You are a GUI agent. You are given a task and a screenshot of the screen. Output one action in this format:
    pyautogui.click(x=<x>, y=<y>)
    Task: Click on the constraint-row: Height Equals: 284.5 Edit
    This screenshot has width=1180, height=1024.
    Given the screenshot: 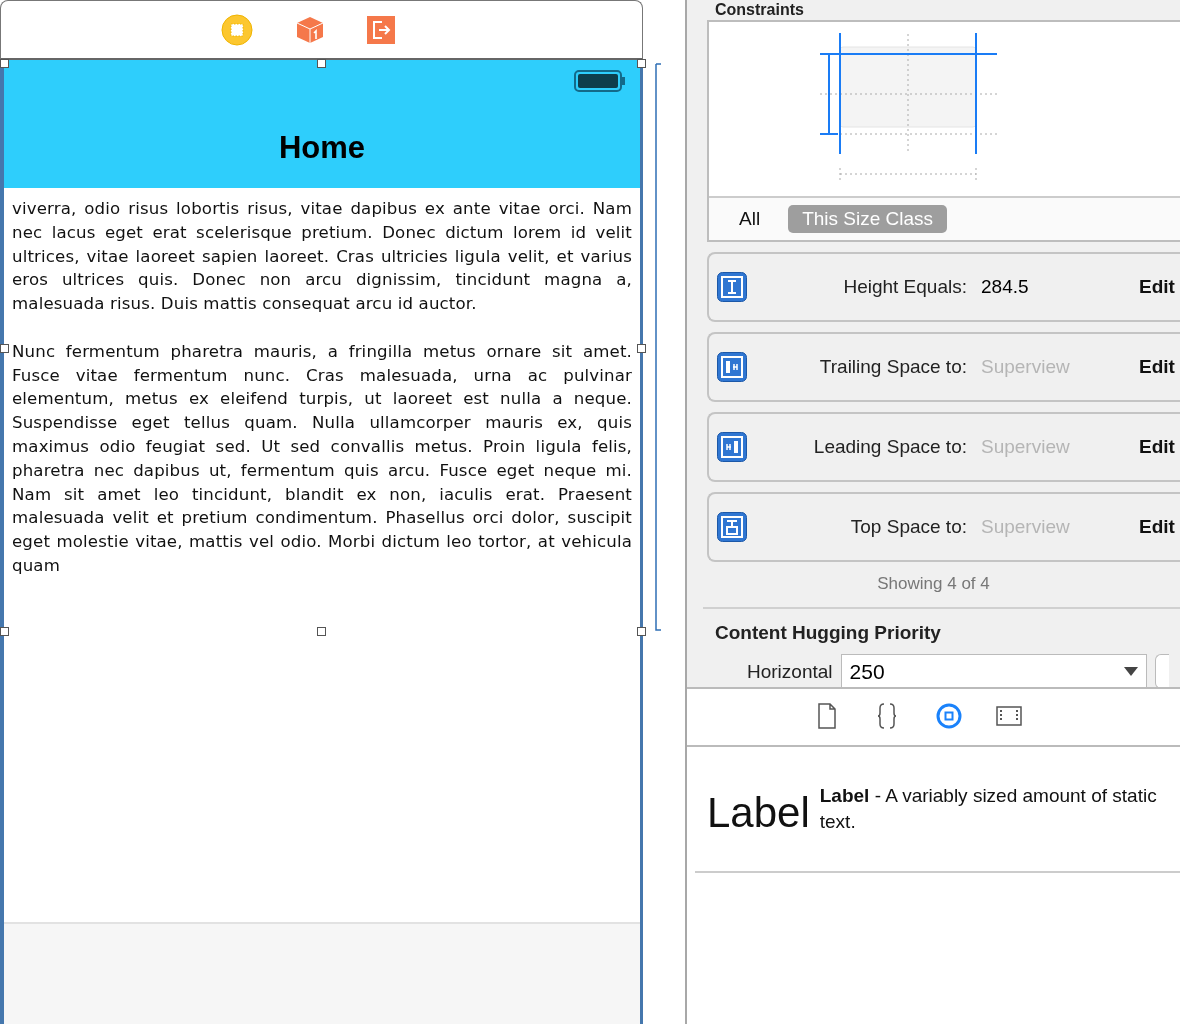 What is the action you would take?
    pyautogui.click(x=943, y=287)
    